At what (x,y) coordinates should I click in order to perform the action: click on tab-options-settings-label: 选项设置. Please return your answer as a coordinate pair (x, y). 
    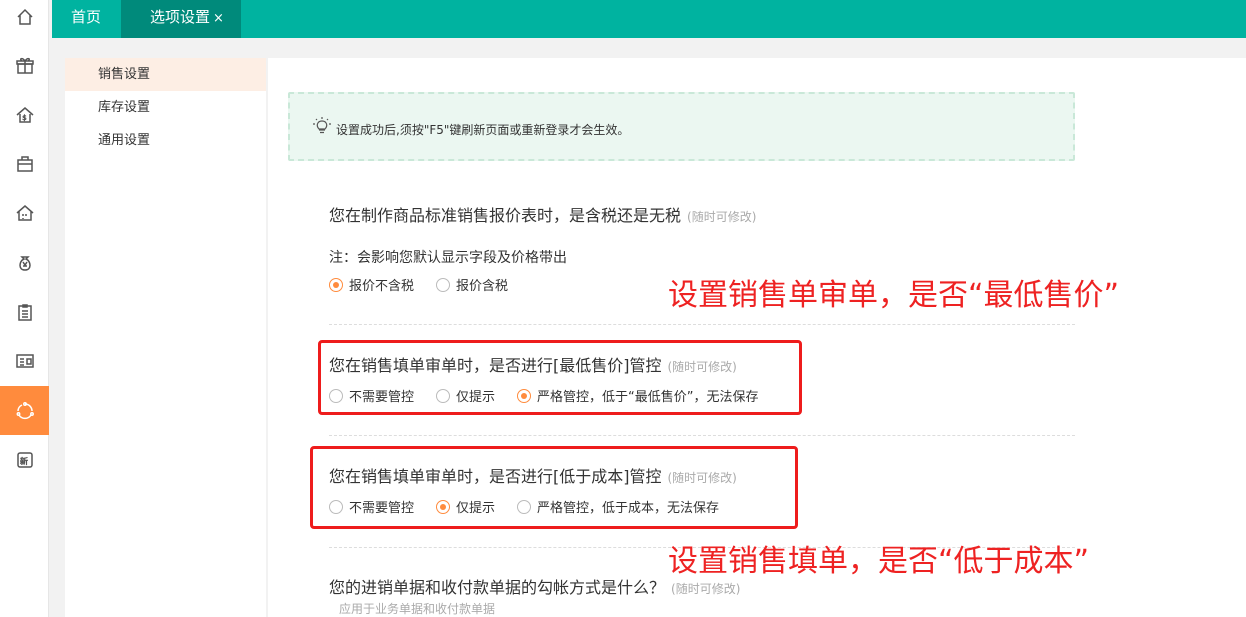
    Looking at the image, I should click on (180, 17).